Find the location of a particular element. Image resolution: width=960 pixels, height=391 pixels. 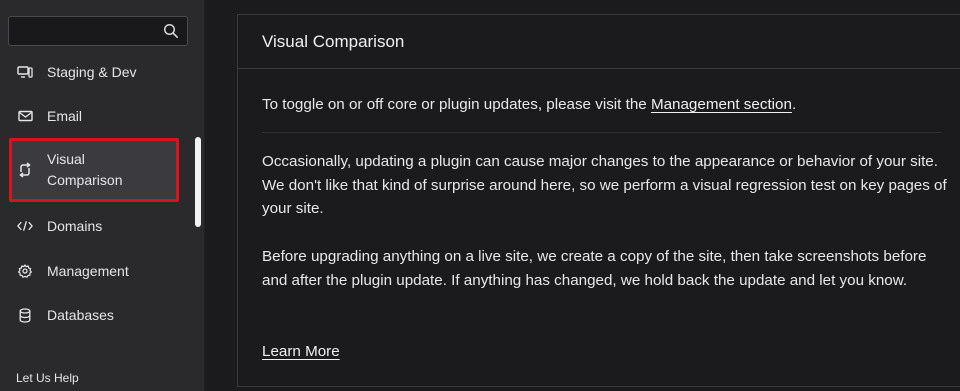

panel-title: Visual Comparison is located at coordinates (333, 41).